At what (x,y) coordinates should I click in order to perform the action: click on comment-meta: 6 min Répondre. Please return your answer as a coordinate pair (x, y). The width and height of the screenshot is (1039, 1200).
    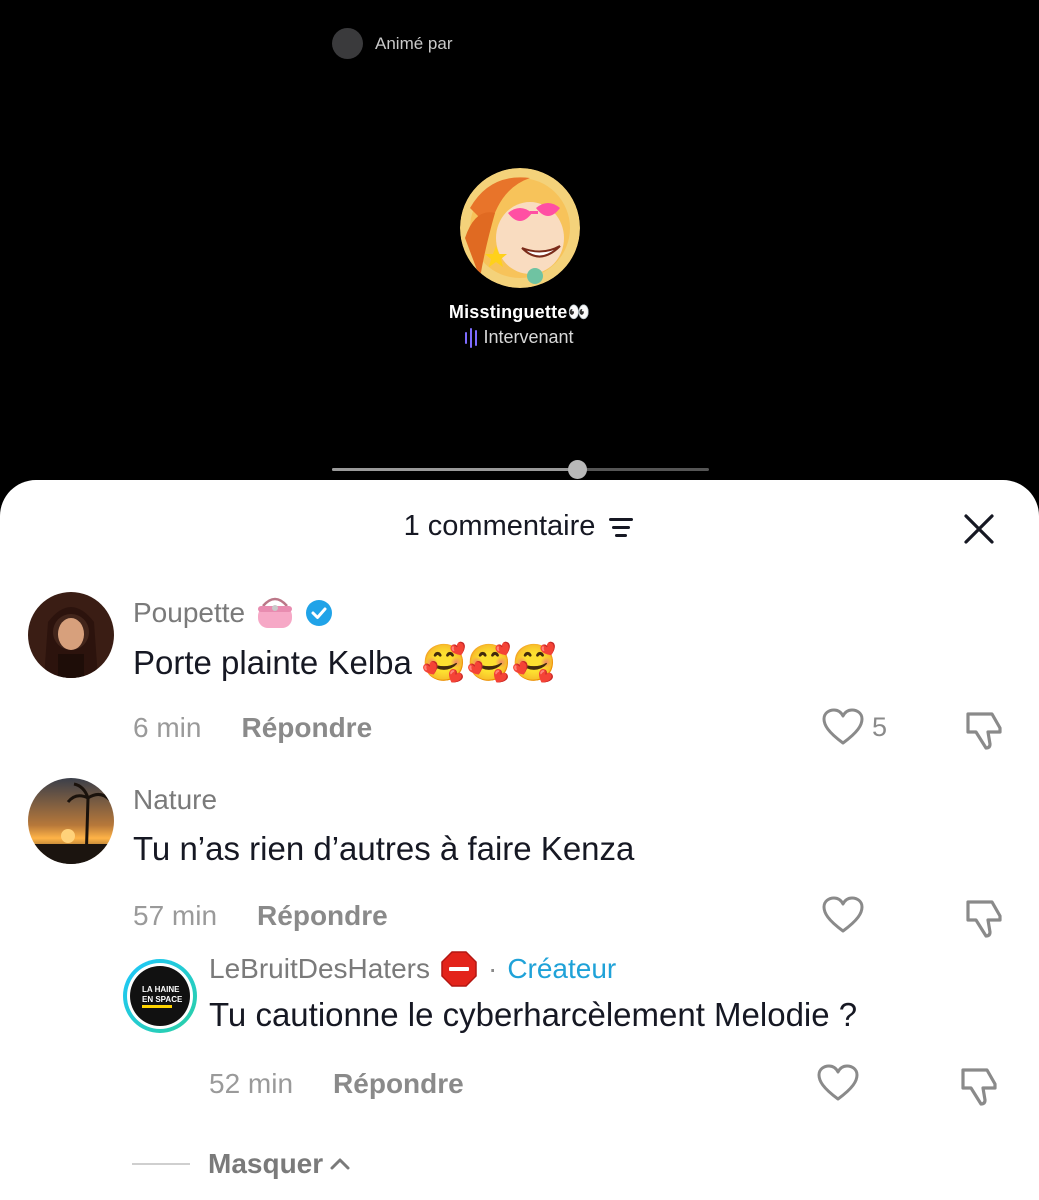
    Looking at the image, I should click on (252, 728).